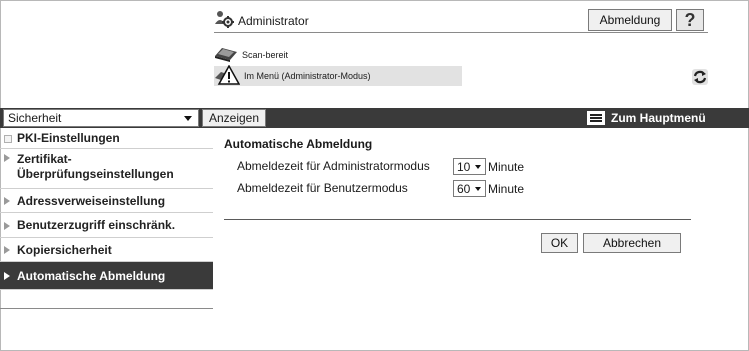 The image size is (749, 351). I want to click on sidebar-item-label: Benutzerzugriff einschränk., so click(96, 225).